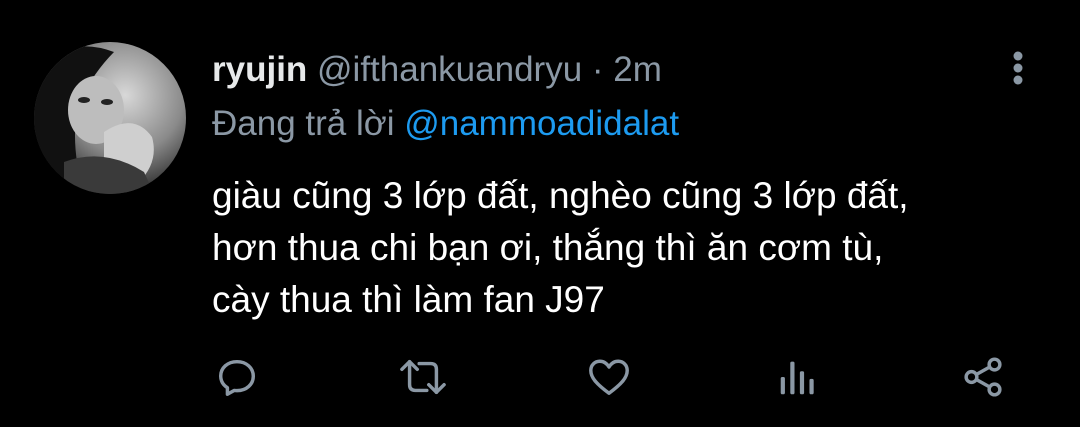 The image size is (1080, 427). Describe the element at coordinates (110, 118) in the screenshot. I see `avatar` at that location.